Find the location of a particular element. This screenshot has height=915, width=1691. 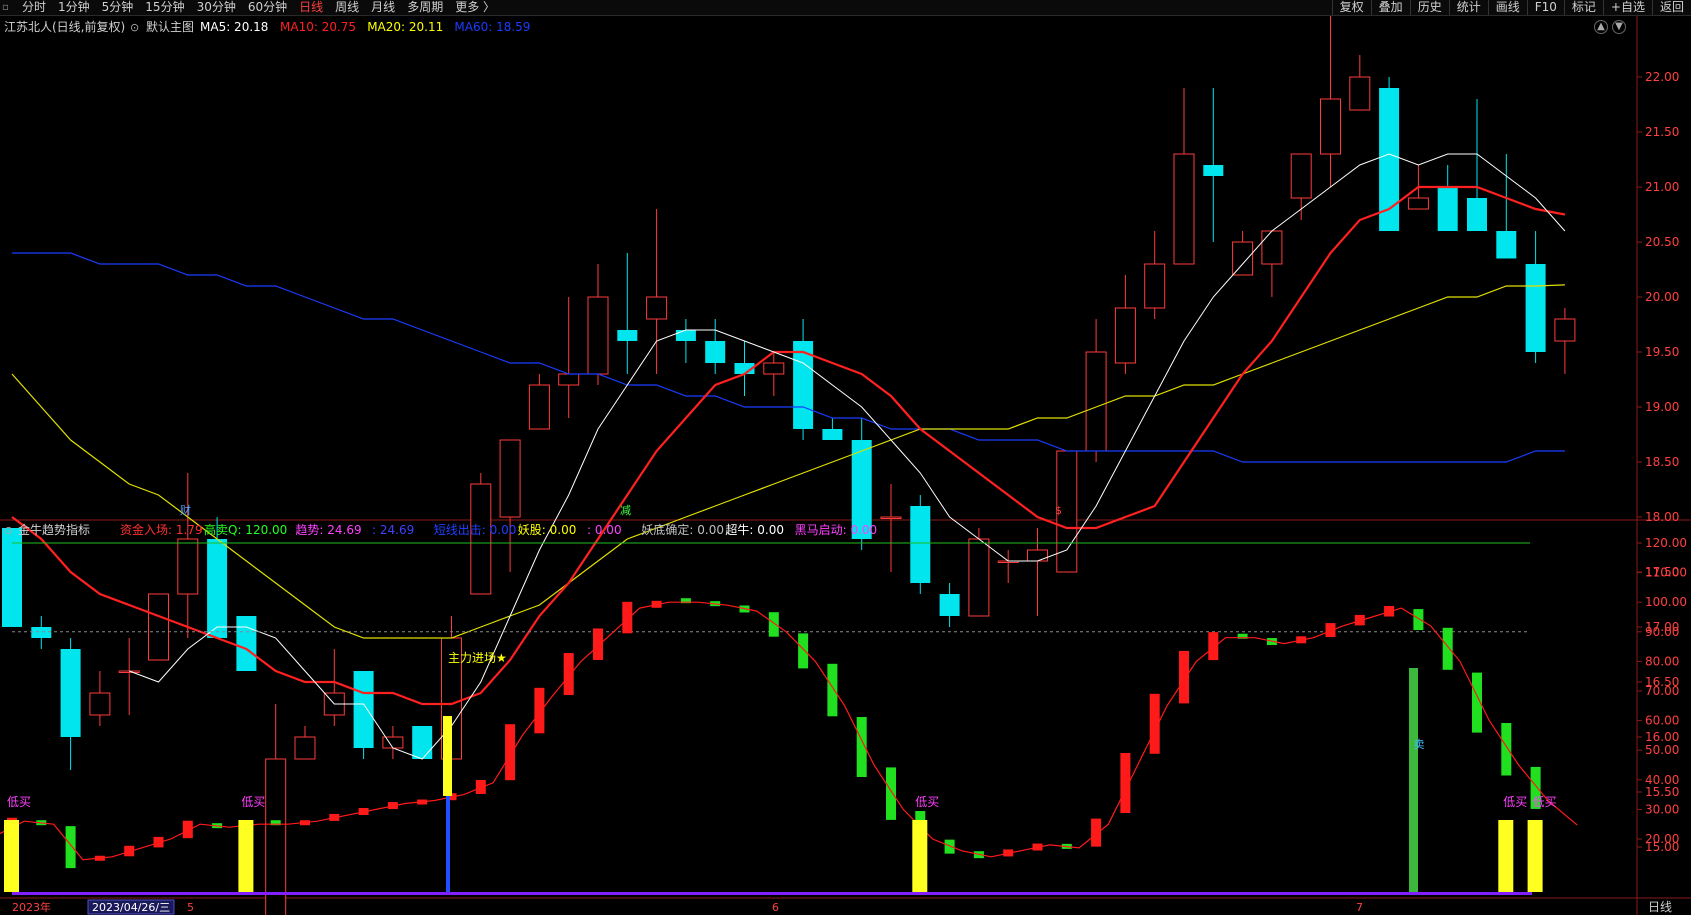

ind-label-3: : 24.69 is located at coordinates (393, 530).